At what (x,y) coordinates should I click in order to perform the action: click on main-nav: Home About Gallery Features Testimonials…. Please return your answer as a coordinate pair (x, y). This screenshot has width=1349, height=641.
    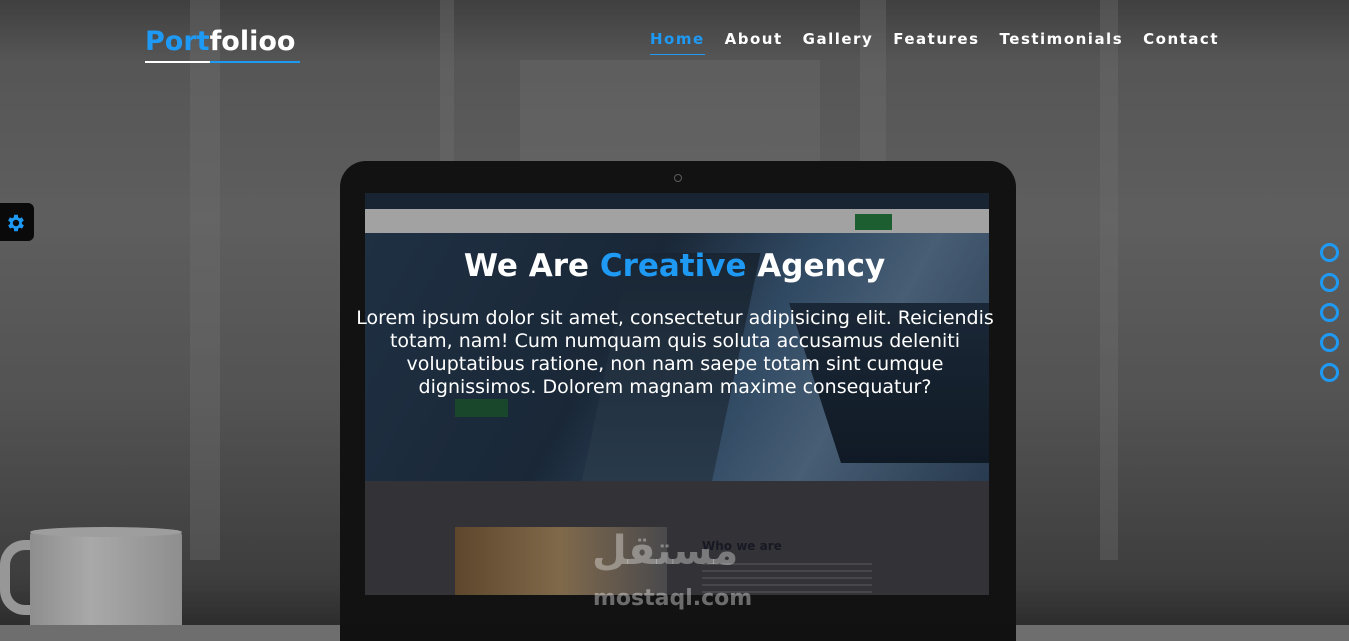
    Looking at the image, I should click on (934, 42).